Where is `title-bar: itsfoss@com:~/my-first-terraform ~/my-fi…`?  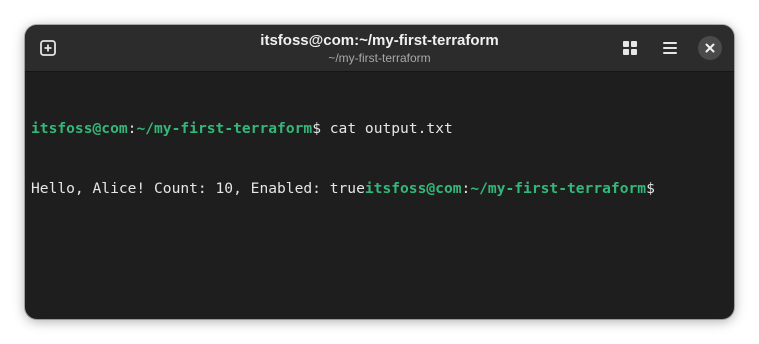
title-bar: itsfoss@com:~/my-first-terraform ~/my-fi… is located at coordinates (379, 48).